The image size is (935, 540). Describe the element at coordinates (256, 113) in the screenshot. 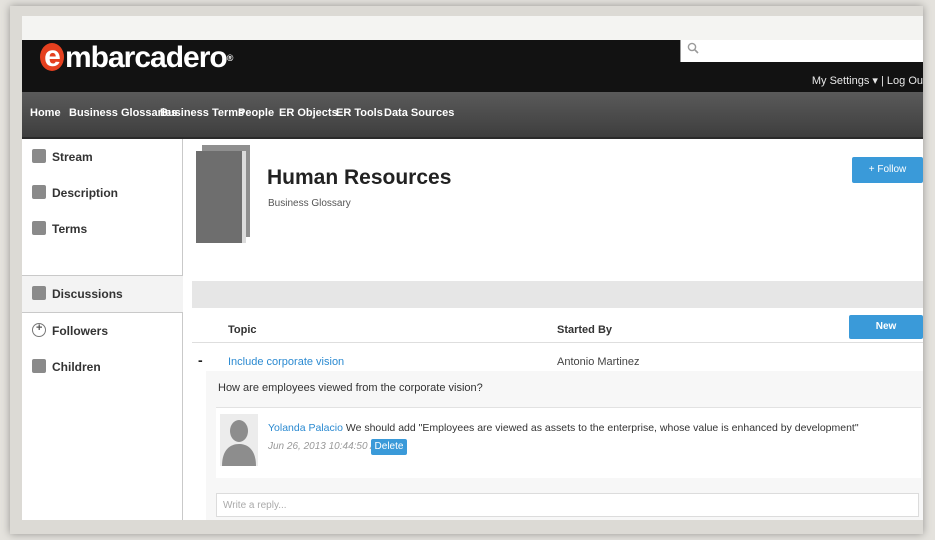

I see `nav-people: People` at that location.